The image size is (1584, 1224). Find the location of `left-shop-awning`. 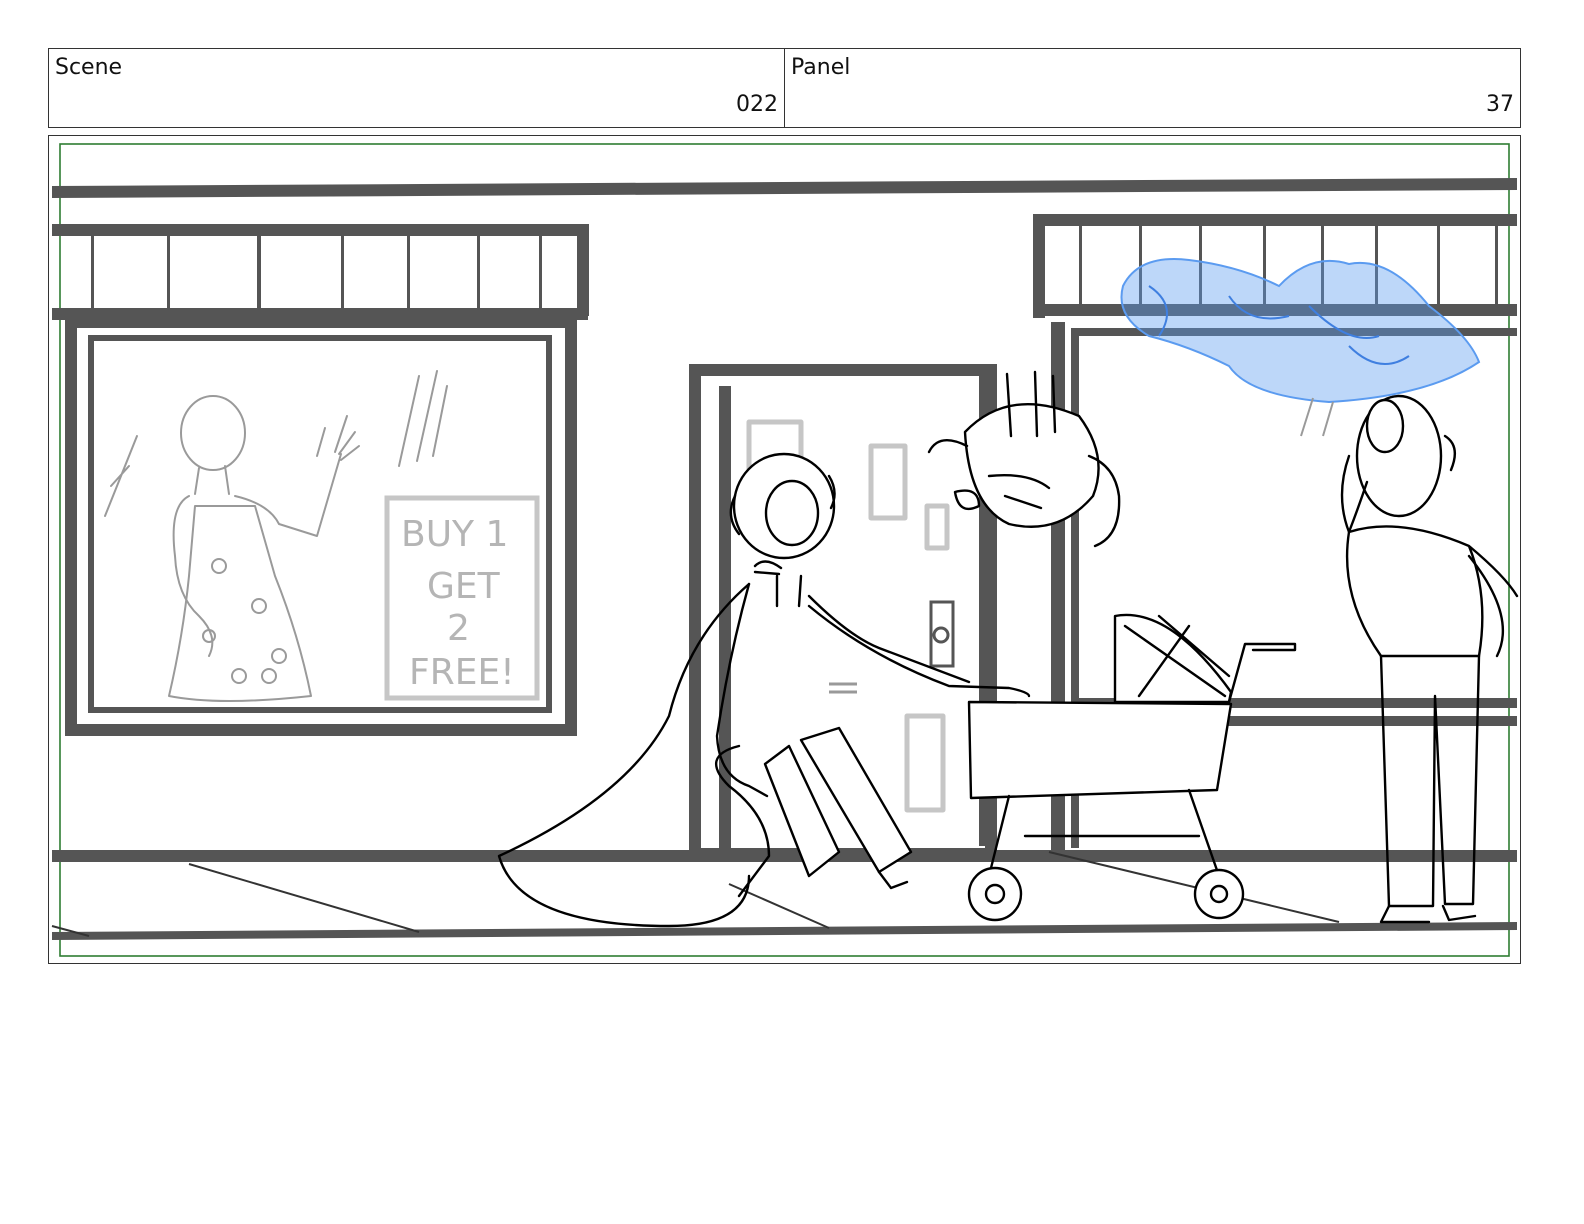

left-shop-awning is located at coordinates (320, 272).